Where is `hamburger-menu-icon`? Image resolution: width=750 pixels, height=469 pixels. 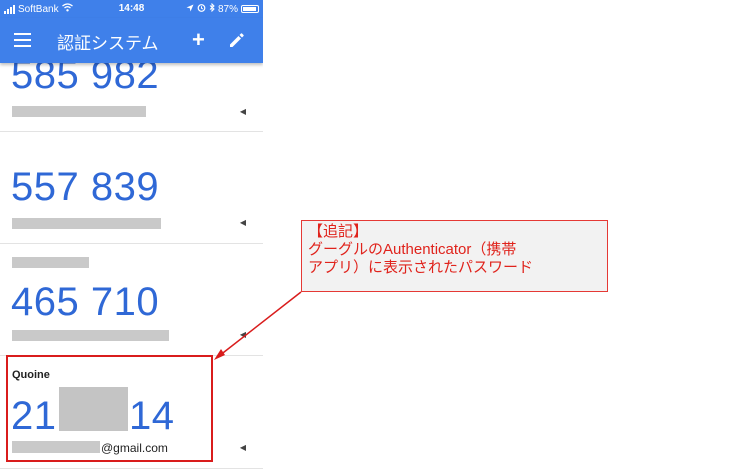
hamburger-menu-icon is located at coordinates (22, 40).